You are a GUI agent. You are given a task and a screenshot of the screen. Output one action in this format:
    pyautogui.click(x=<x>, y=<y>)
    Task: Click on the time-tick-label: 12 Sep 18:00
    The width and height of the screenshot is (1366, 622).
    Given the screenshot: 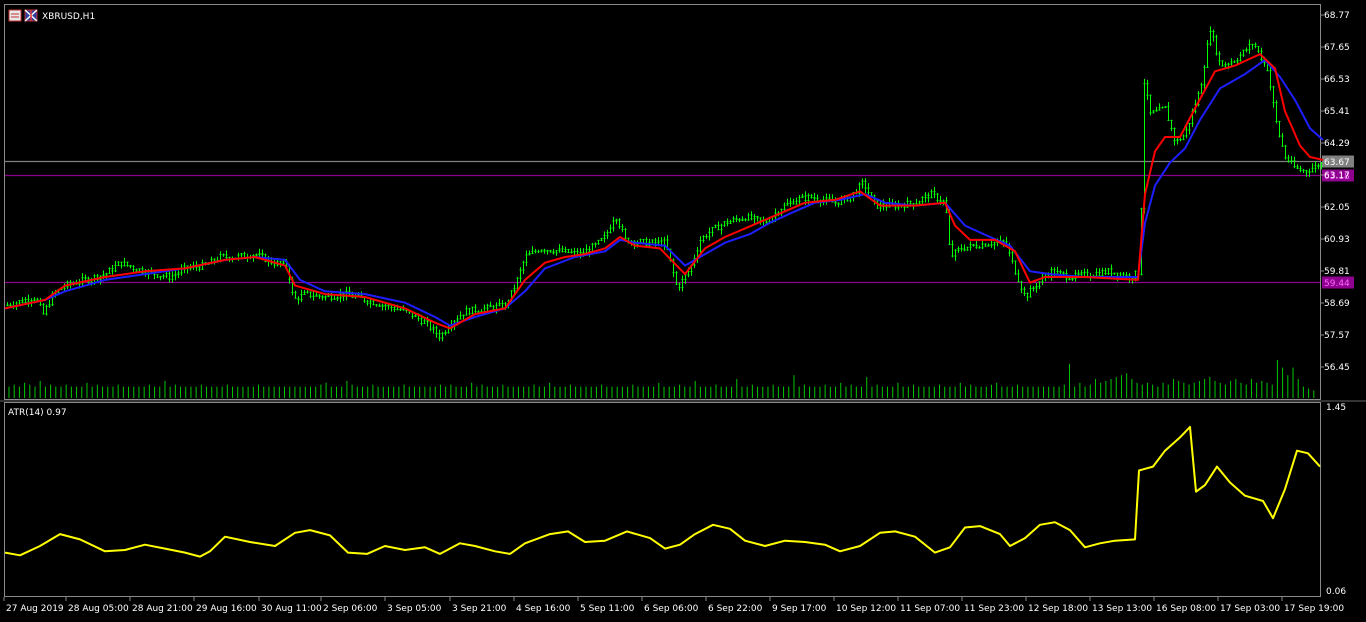 What is the action you would take?
    pyautogui.click(x=1058, y=609)
    